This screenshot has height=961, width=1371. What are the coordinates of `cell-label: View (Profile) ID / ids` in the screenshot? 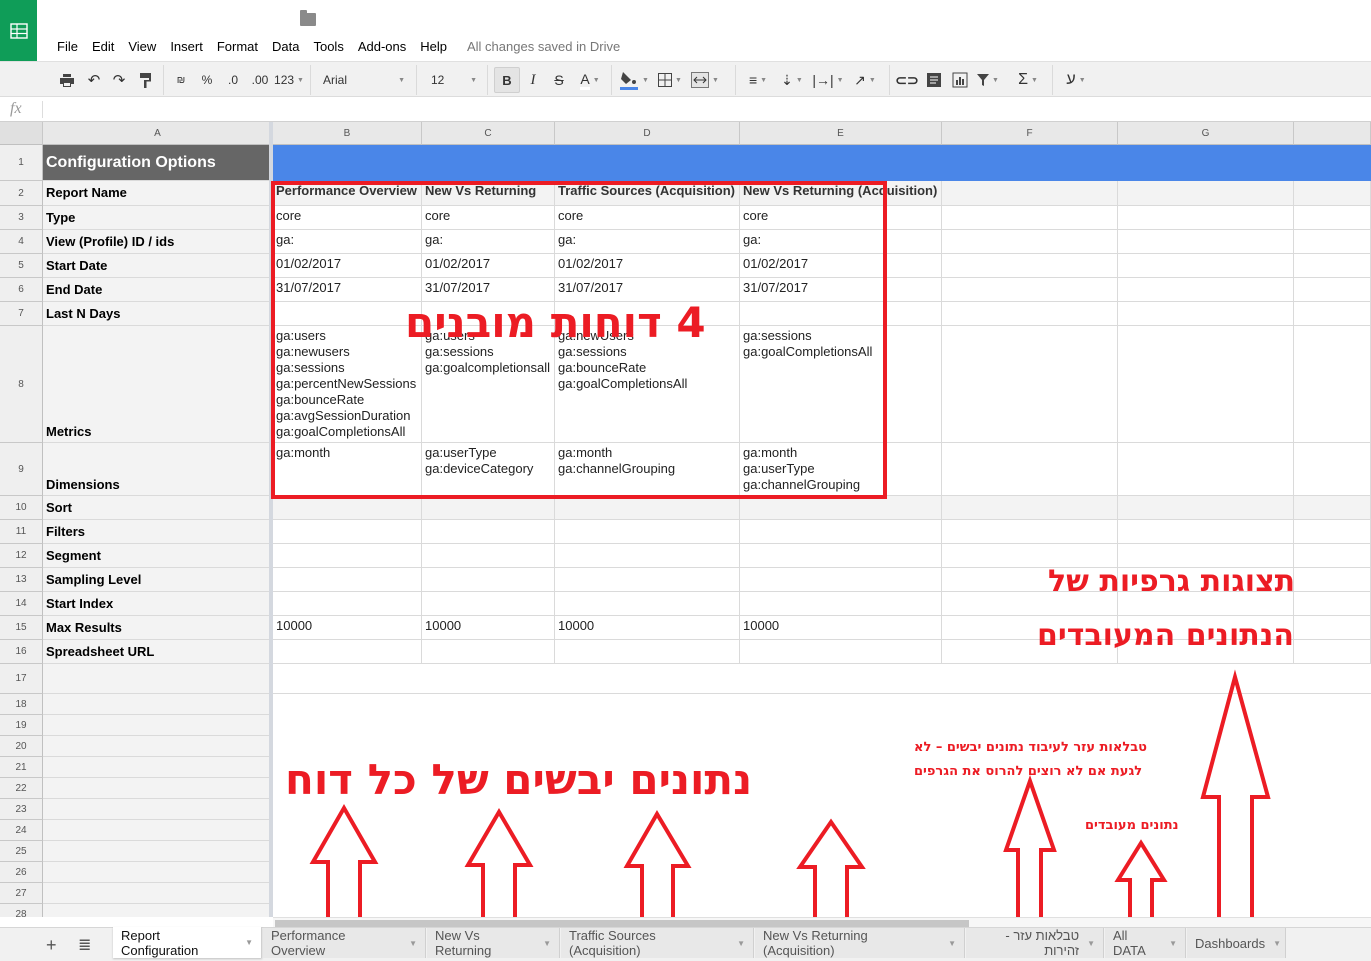 It's located at (156, 242).